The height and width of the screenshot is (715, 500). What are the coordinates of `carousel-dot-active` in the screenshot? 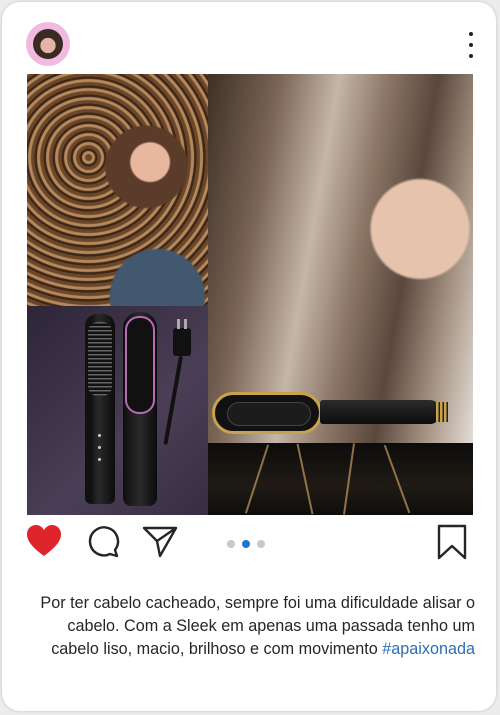 It's located at (246, 544).